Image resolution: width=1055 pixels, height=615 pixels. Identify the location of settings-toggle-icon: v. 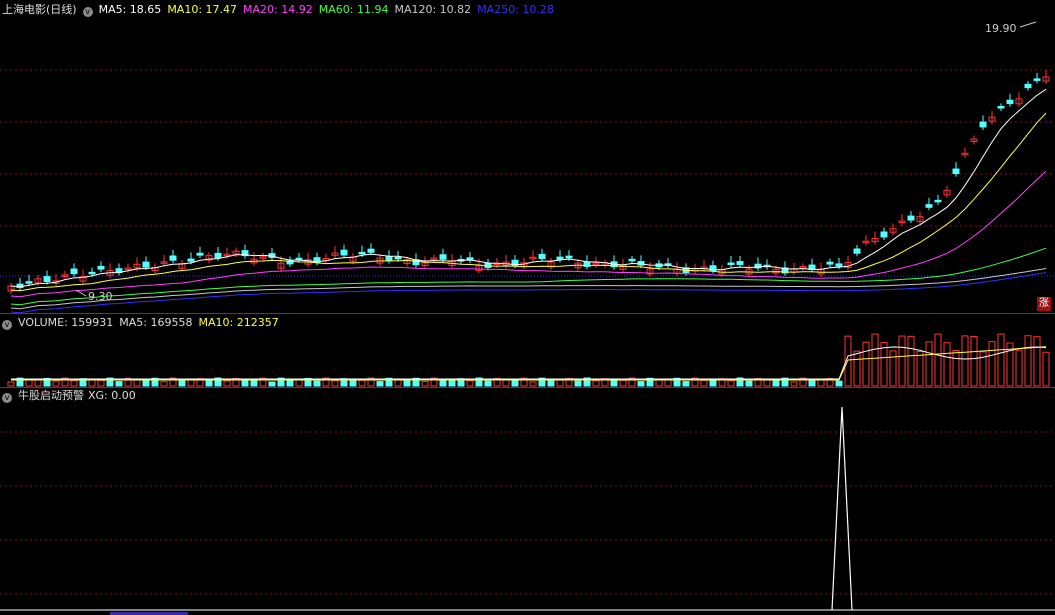
(87, 12).